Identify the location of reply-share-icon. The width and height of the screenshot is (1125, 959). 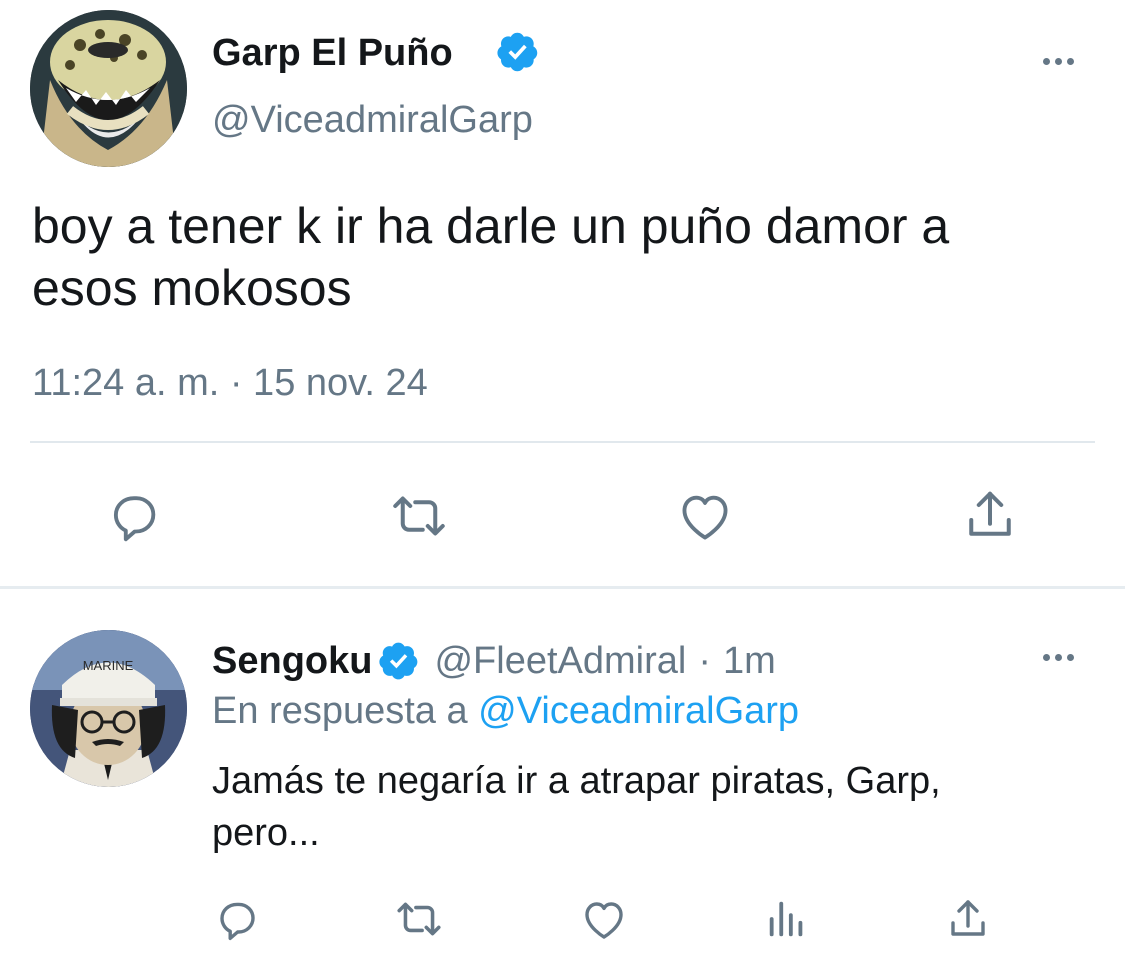
(968, 919).